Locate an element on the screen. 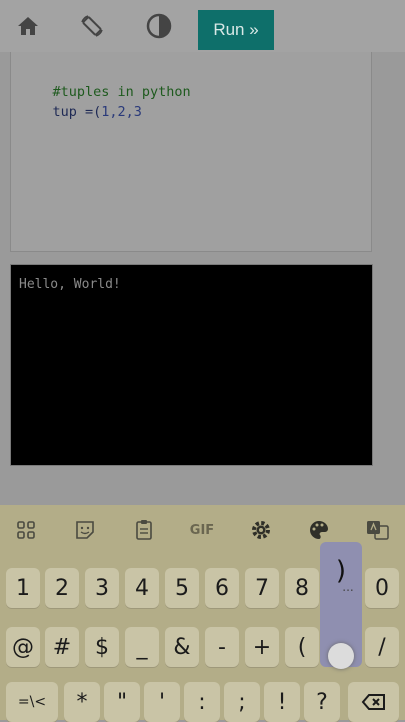 This screenshot has width=405, height=722. key-ampersand: & is located at coordinates (182, 647).